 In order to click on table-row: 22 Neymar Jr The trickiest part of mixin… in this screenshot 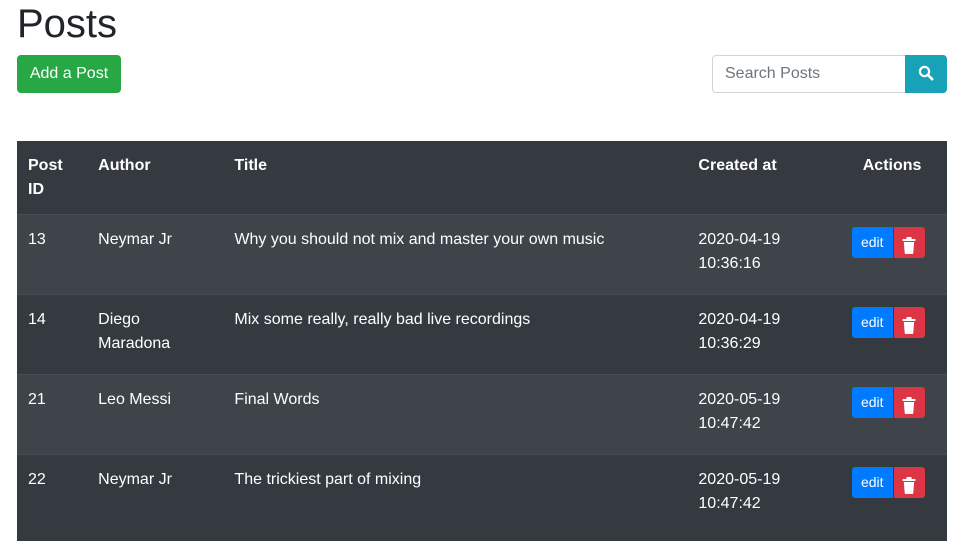, I will do `click(482, 494)`.